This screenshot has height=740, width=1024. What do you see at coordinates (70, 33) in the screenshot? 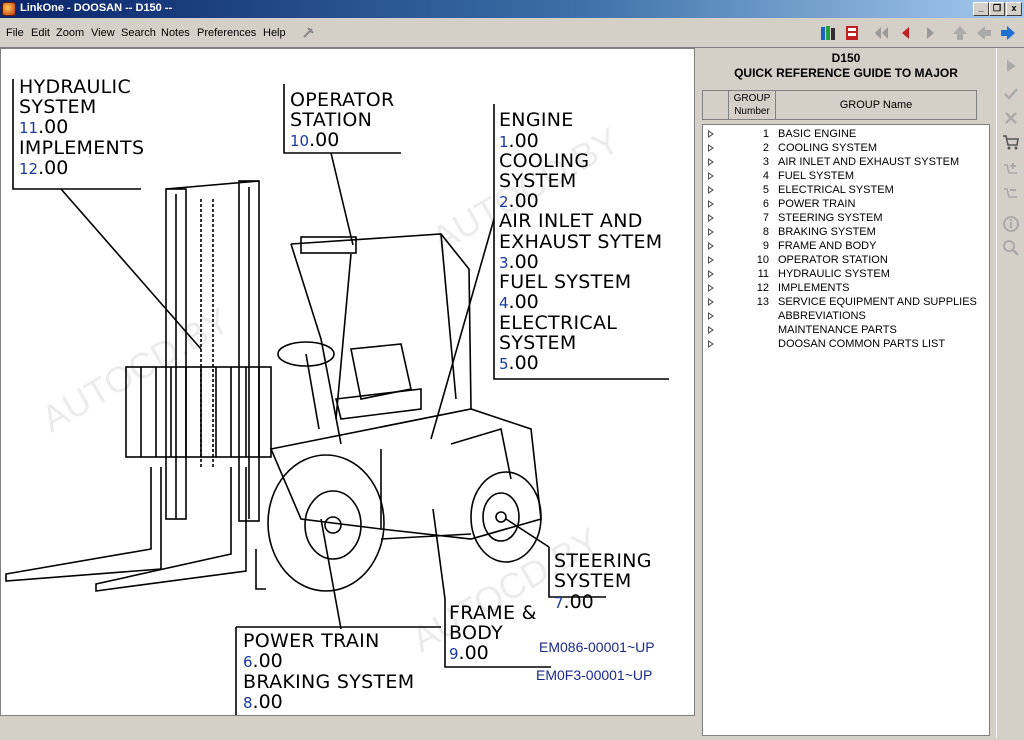
I see `menu-zoom: Zoom` at bounding box center [70, 33].